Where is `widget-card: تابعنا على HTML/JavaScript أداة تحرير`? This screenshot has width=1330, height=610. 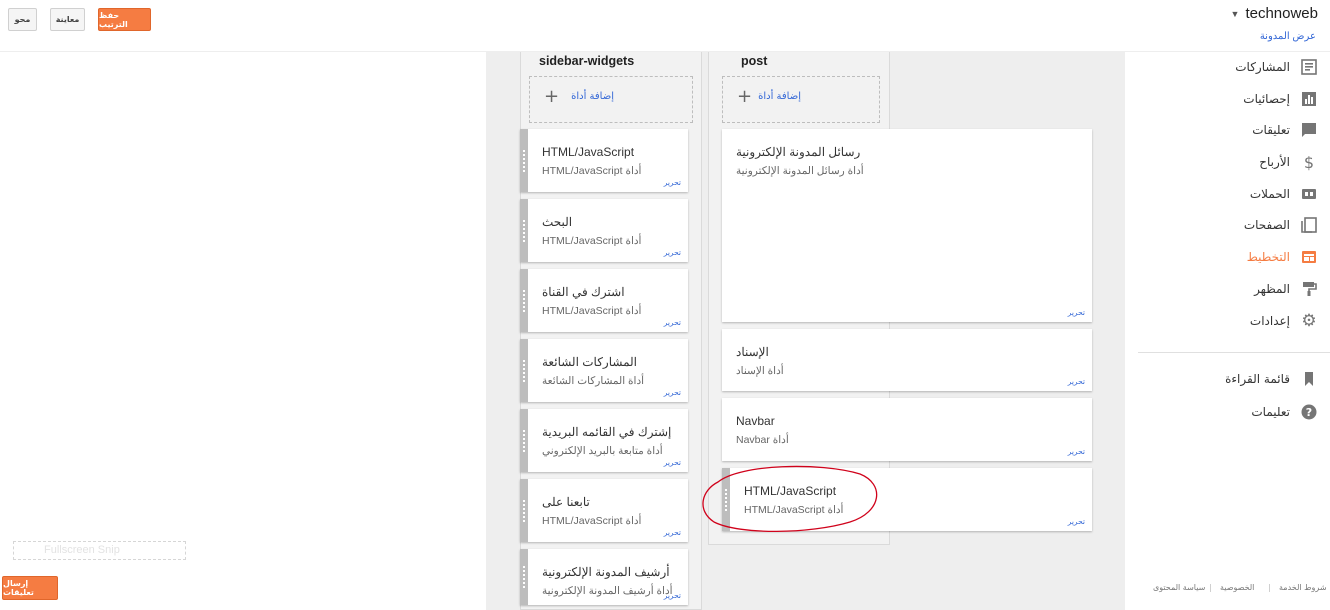
widget-card: تابعنا على HTML/JavaScript أداة تحرير is located at coordinates (604, 510).